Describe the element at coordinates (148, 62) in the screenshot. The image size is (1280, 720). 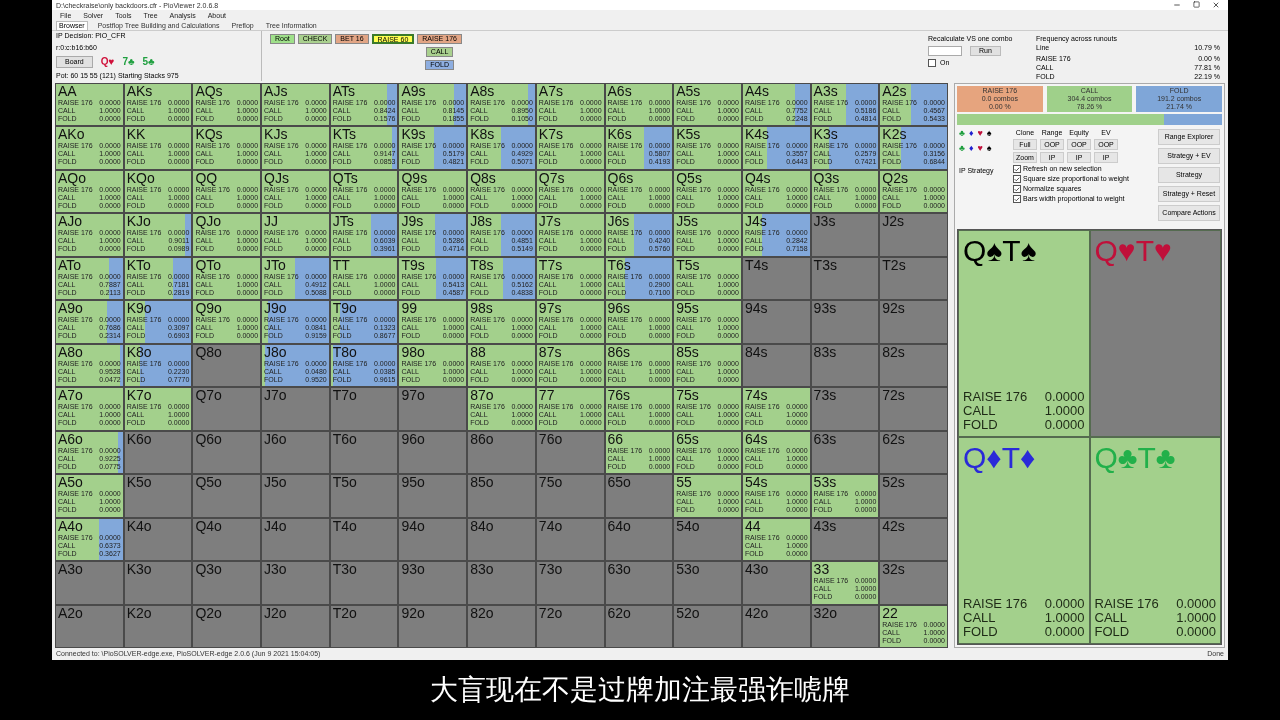
I see `card-label: 5♣` at that location.